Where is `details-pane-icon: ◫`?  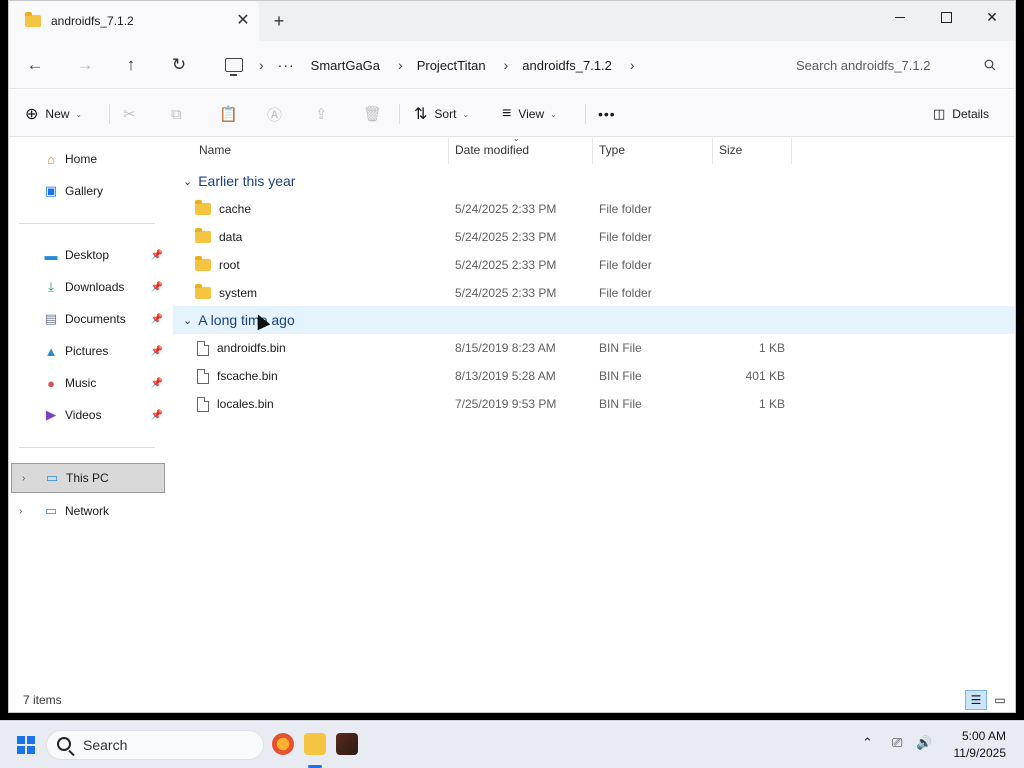 details-pane-icon: ◫ is located at coordinates (939, 113).